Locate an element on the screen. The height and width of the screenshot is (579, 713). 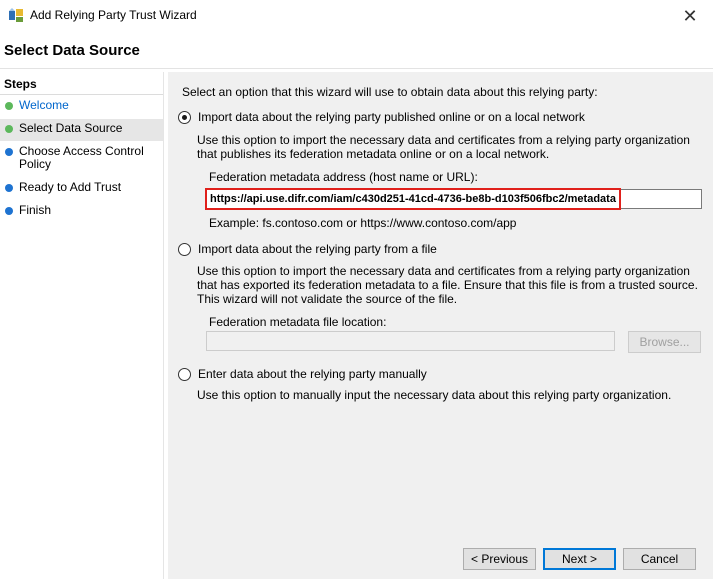
step-label: Welcome is located at coordinates (44, 105).